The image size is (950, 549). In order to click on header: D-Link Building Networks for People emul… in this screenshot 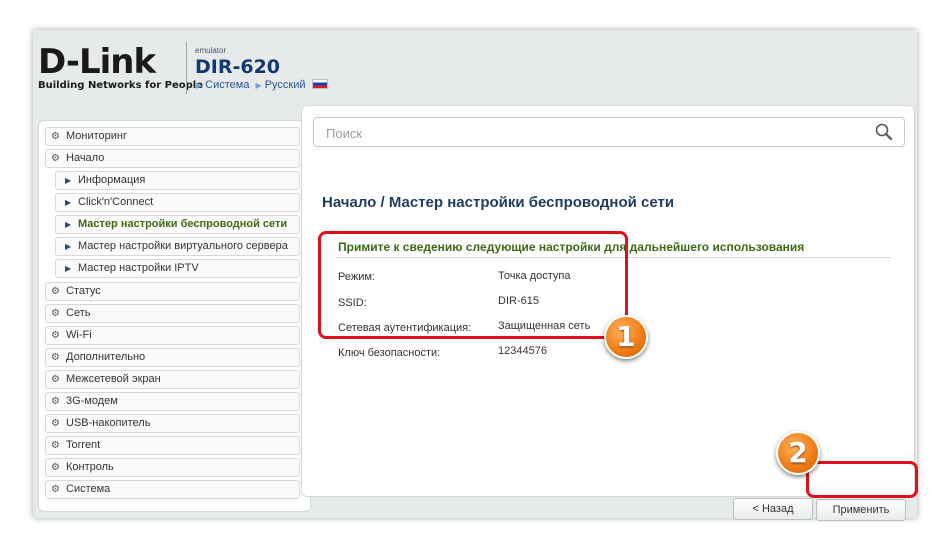, I will do `click(475, 66)`.